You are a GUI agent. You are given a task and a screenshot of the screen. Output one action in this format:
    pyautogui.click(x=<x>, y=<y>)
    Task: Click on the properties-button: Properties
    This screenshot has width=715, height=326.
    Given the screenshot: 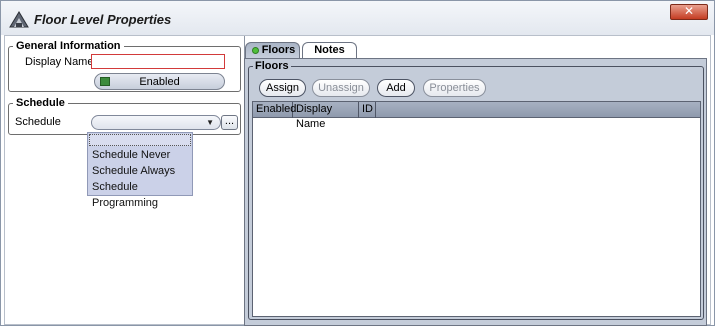 What is the action you would take?
    pyautogui.click(x=454, y=88)
    